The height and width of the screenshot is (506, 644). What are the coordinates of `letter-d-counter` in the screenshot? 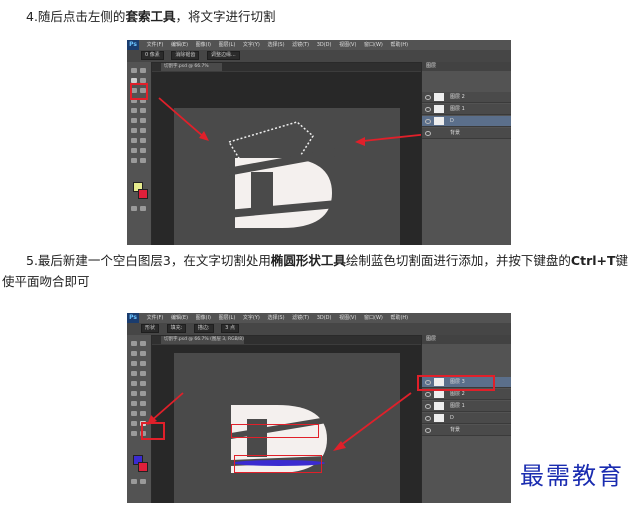 It's located at (262, 191).